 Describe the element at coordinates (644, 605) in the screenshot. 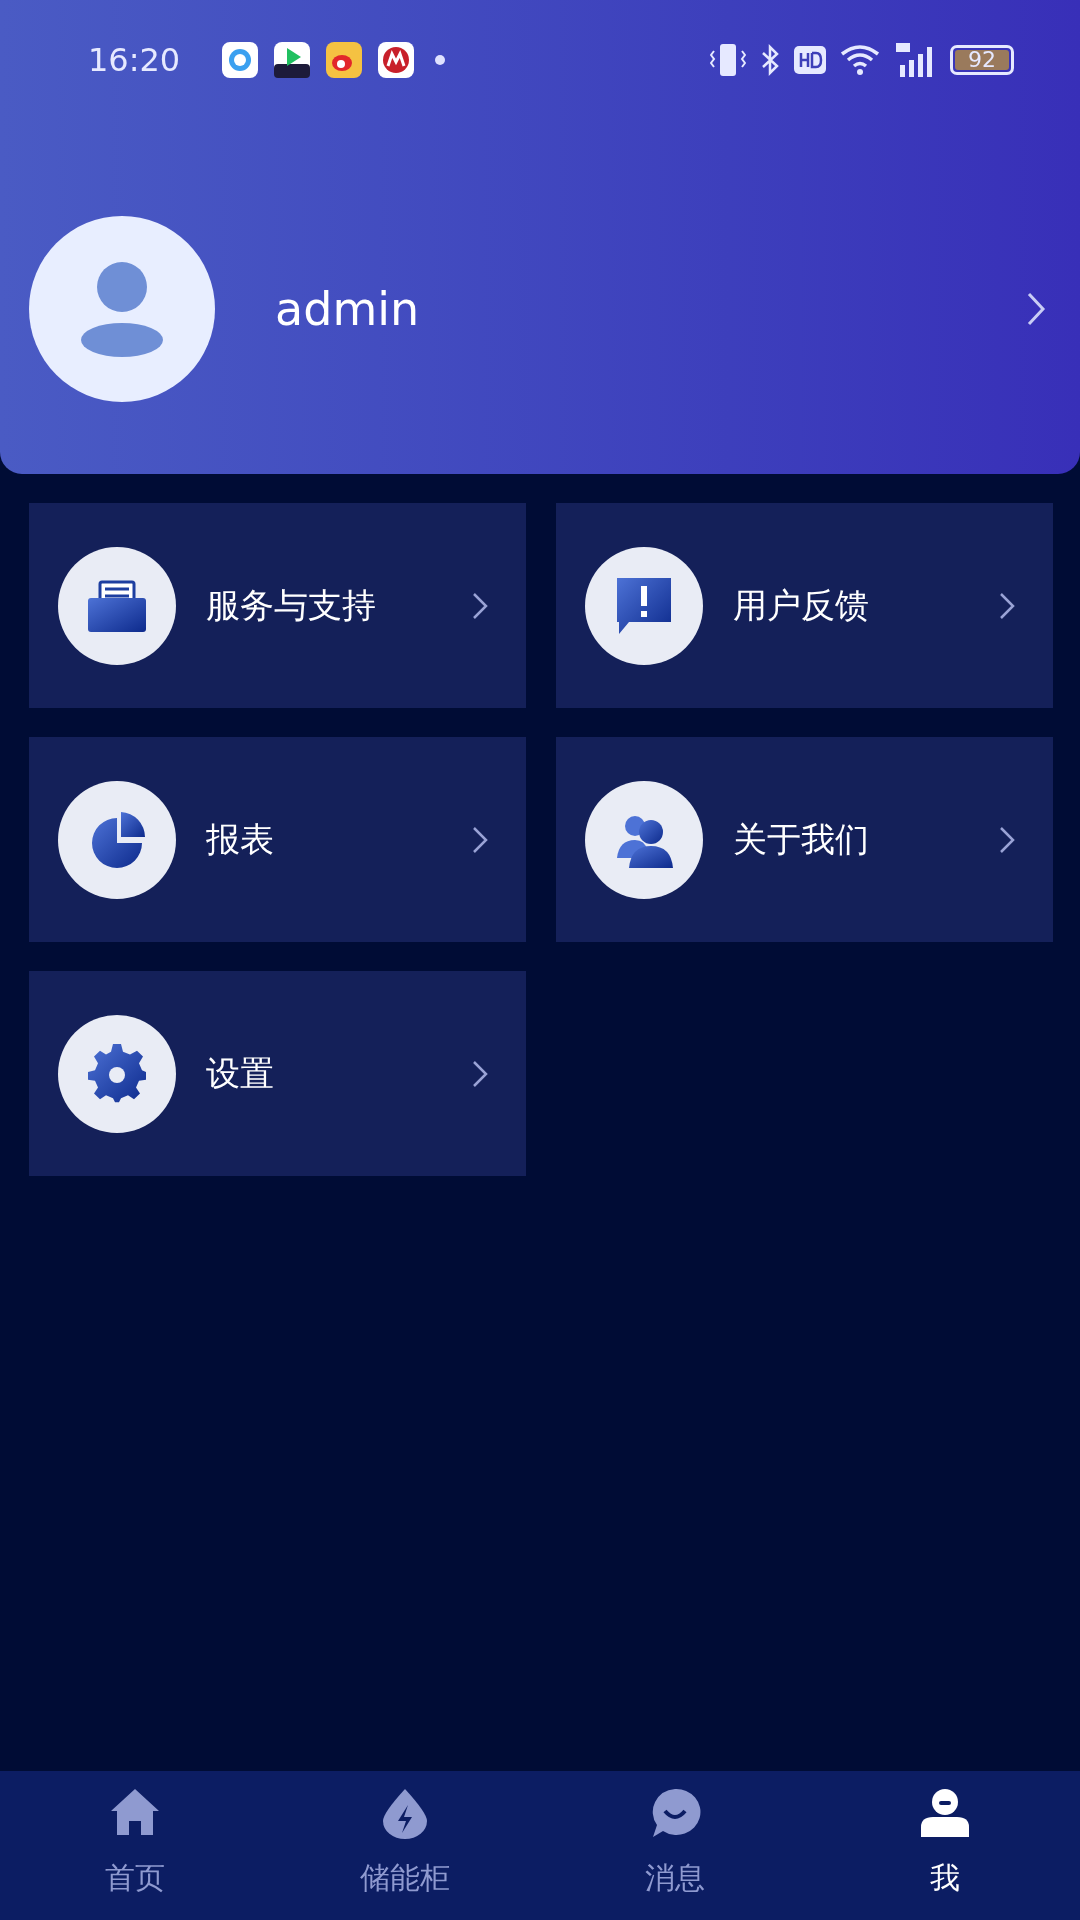

I see `exclamation-chat-icon` at that location.